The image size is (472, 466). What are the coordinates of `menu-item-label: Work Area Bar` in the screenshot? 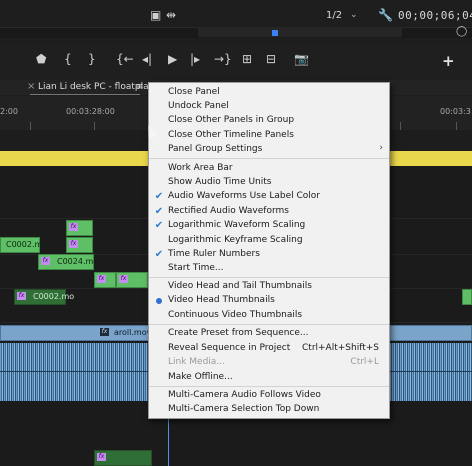 It's located at (200, 168).